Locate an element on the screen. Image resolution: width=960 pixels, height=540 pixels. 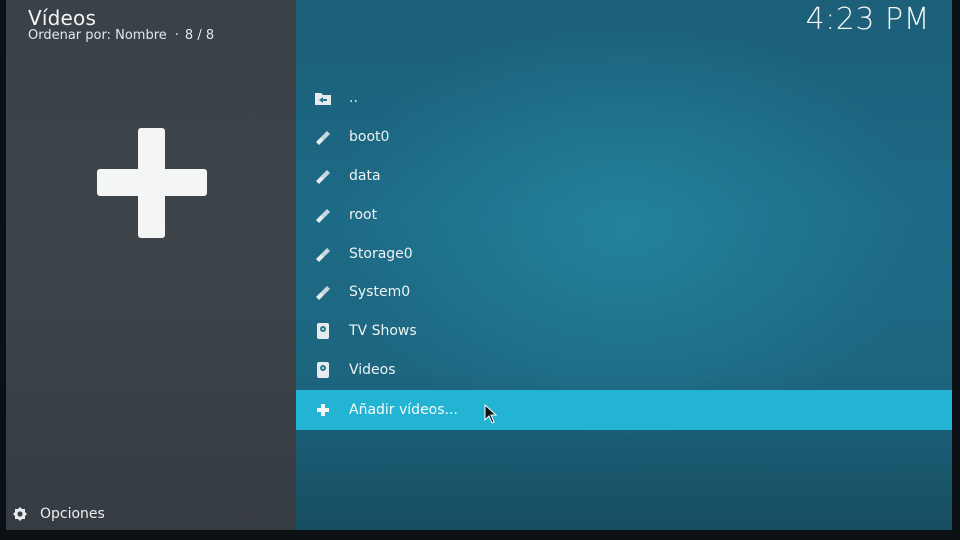
list-item-label: root is located at coordinates (363, 214).